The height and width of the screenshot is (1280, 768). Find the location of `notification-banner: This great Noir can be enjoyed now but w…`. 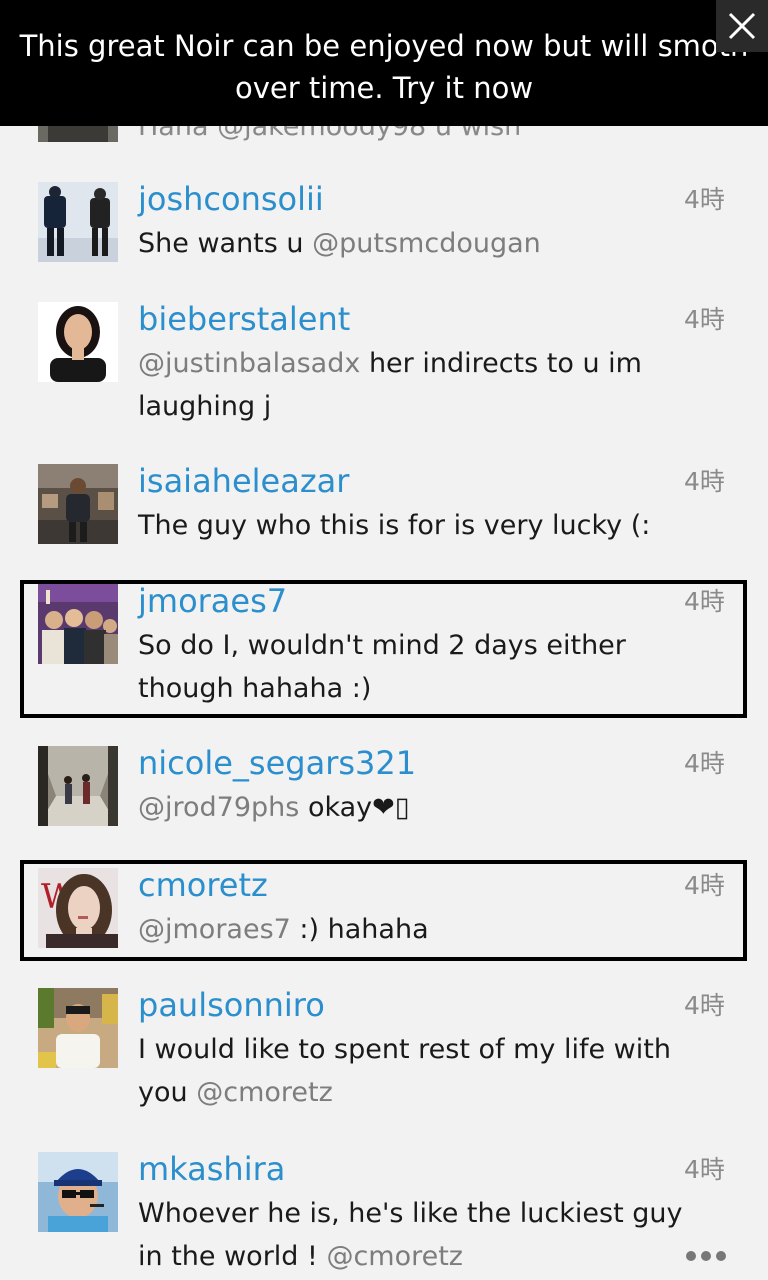

notification-banner: This great Noir can be enjoyed now but w… is located at coordinates (384, 63).